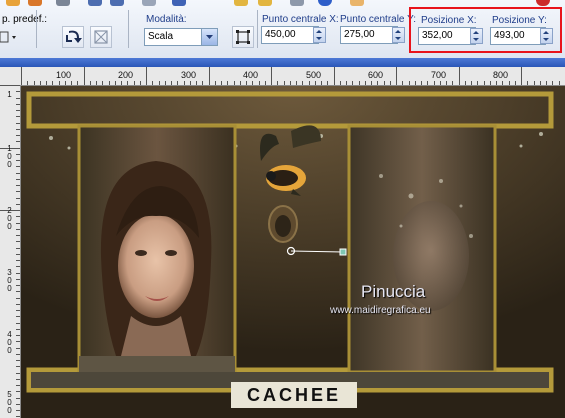 The image size is (565, 418). What do you see at coordinates (297, 3) in the screenshot?
I see `tool-icon` at bounding box center [297, 3].